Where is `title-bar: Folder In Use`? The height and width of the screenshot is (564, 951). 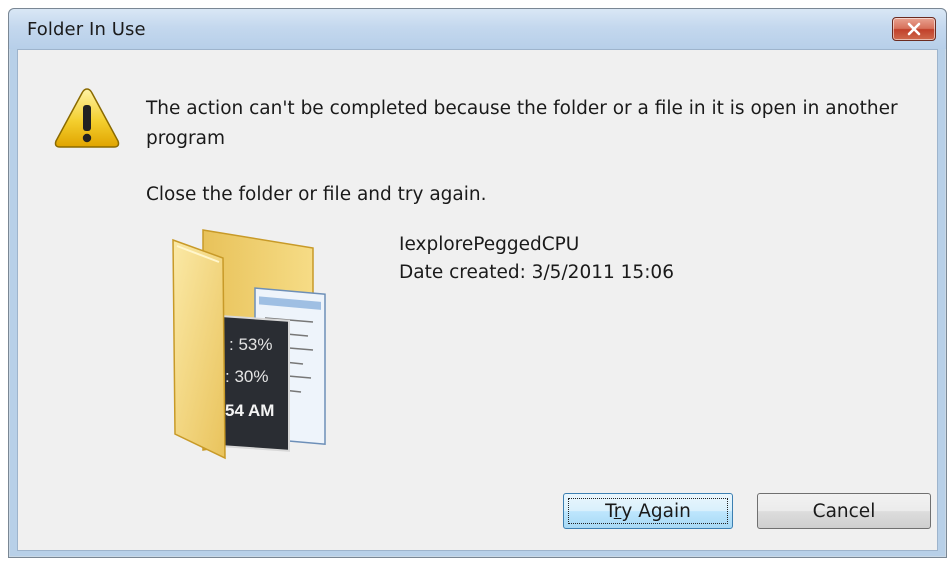 title-bar: Folder In Use is located at coordinates (477, 29).